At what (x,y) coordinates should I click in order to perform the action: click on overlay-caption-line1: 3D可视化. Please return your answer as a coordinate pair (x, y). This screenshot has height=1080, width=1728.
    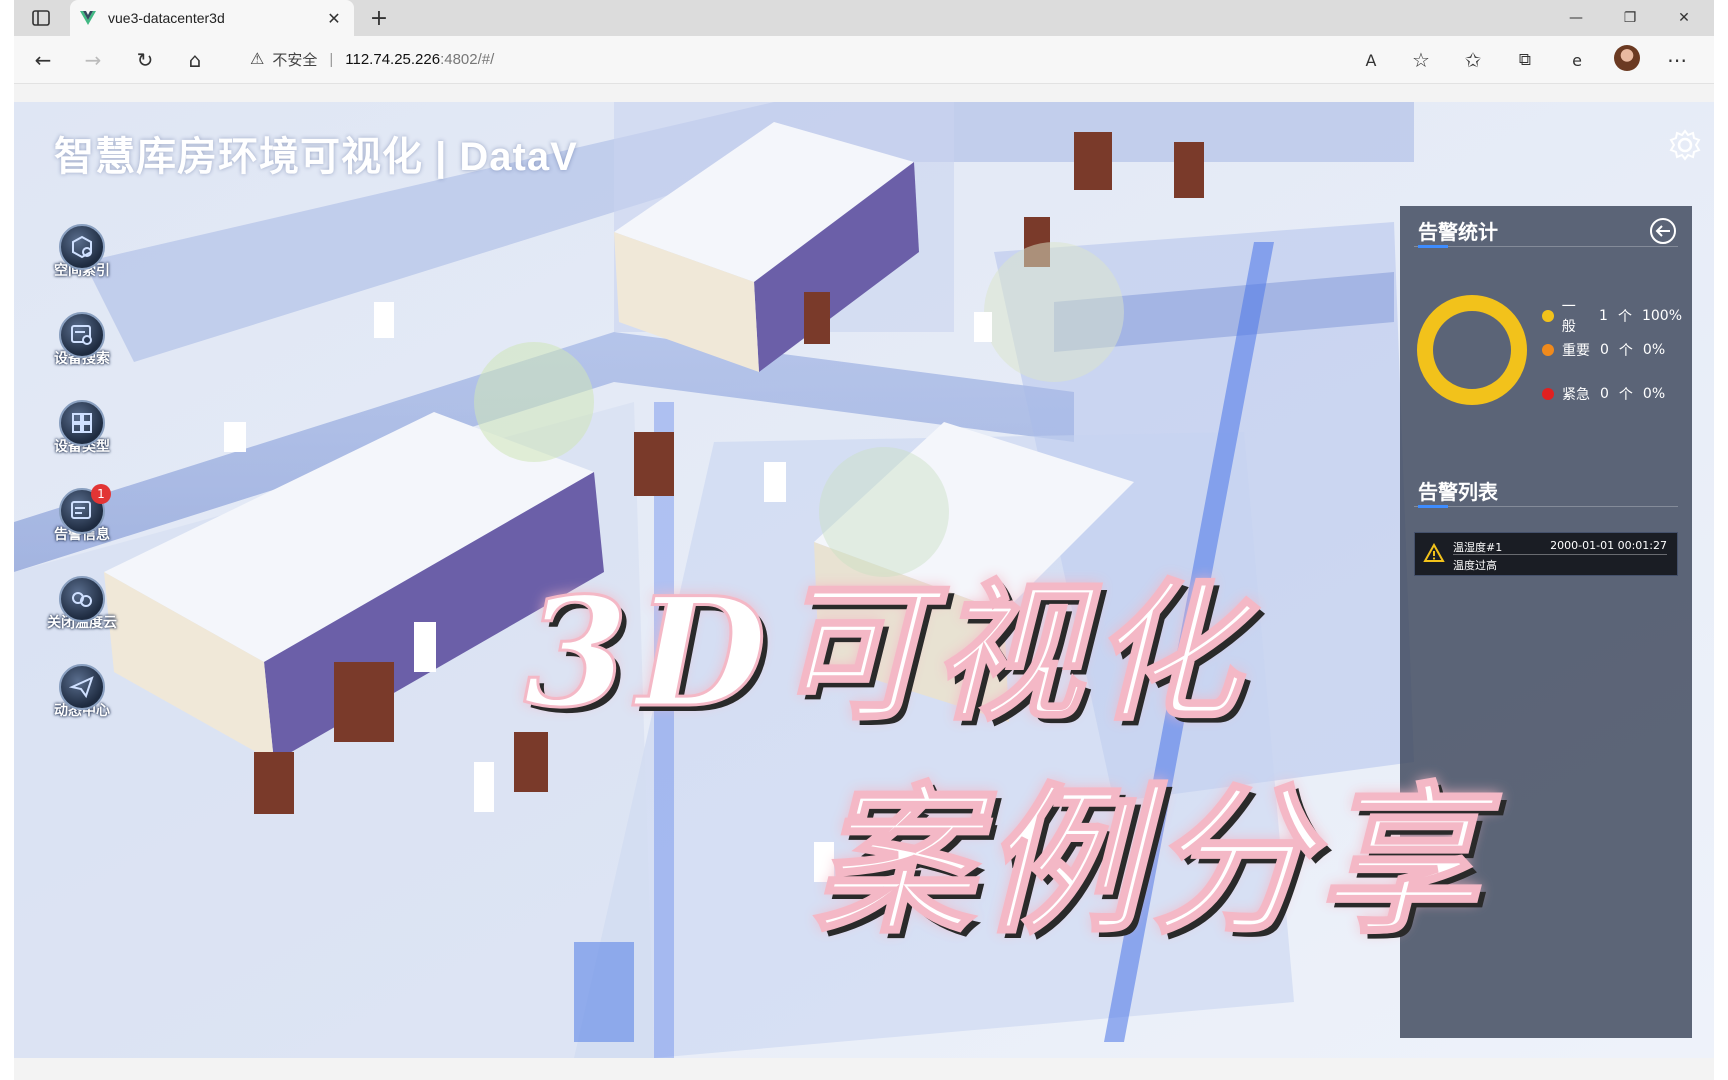
    Looking at the image, I should click on (885, 653).